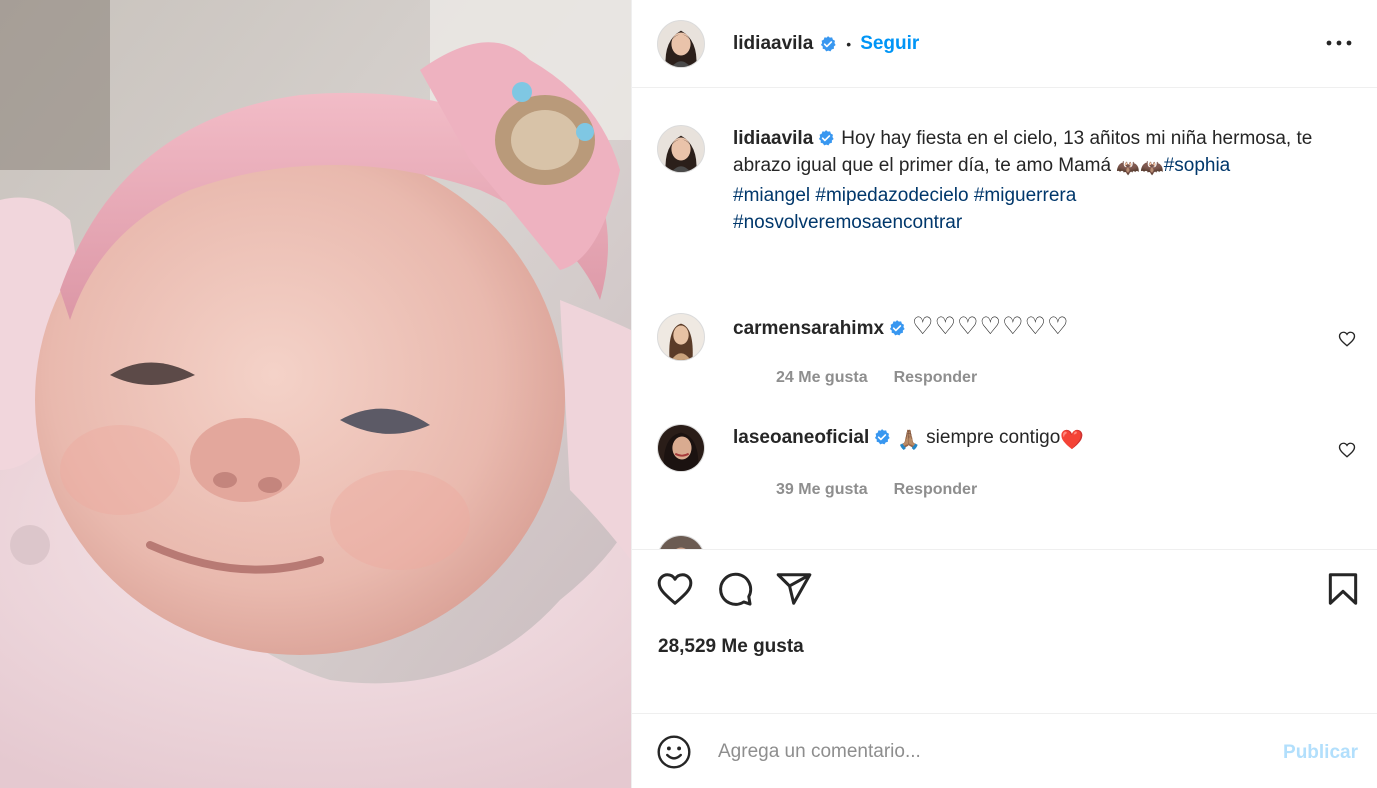  What do you see at coordinates (681, 149) in the screenshot?
I see `author-avatar-caption` at bounding box center [681, 149].